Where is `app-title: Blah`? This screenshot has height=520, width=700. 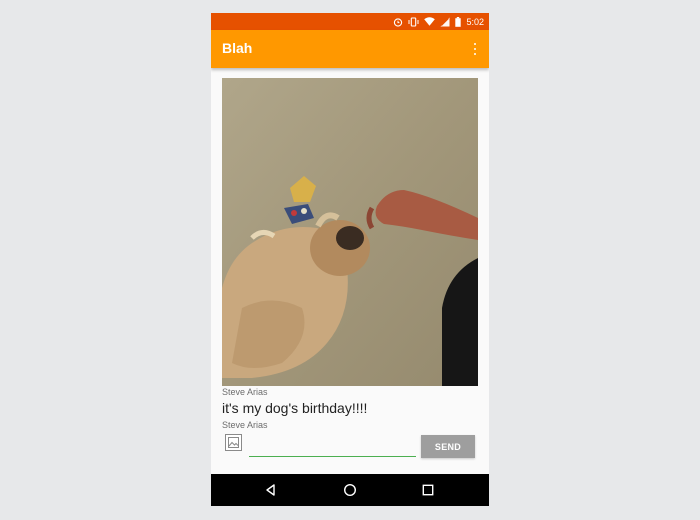 app-title: Blah is located at coordinates (237, 48).